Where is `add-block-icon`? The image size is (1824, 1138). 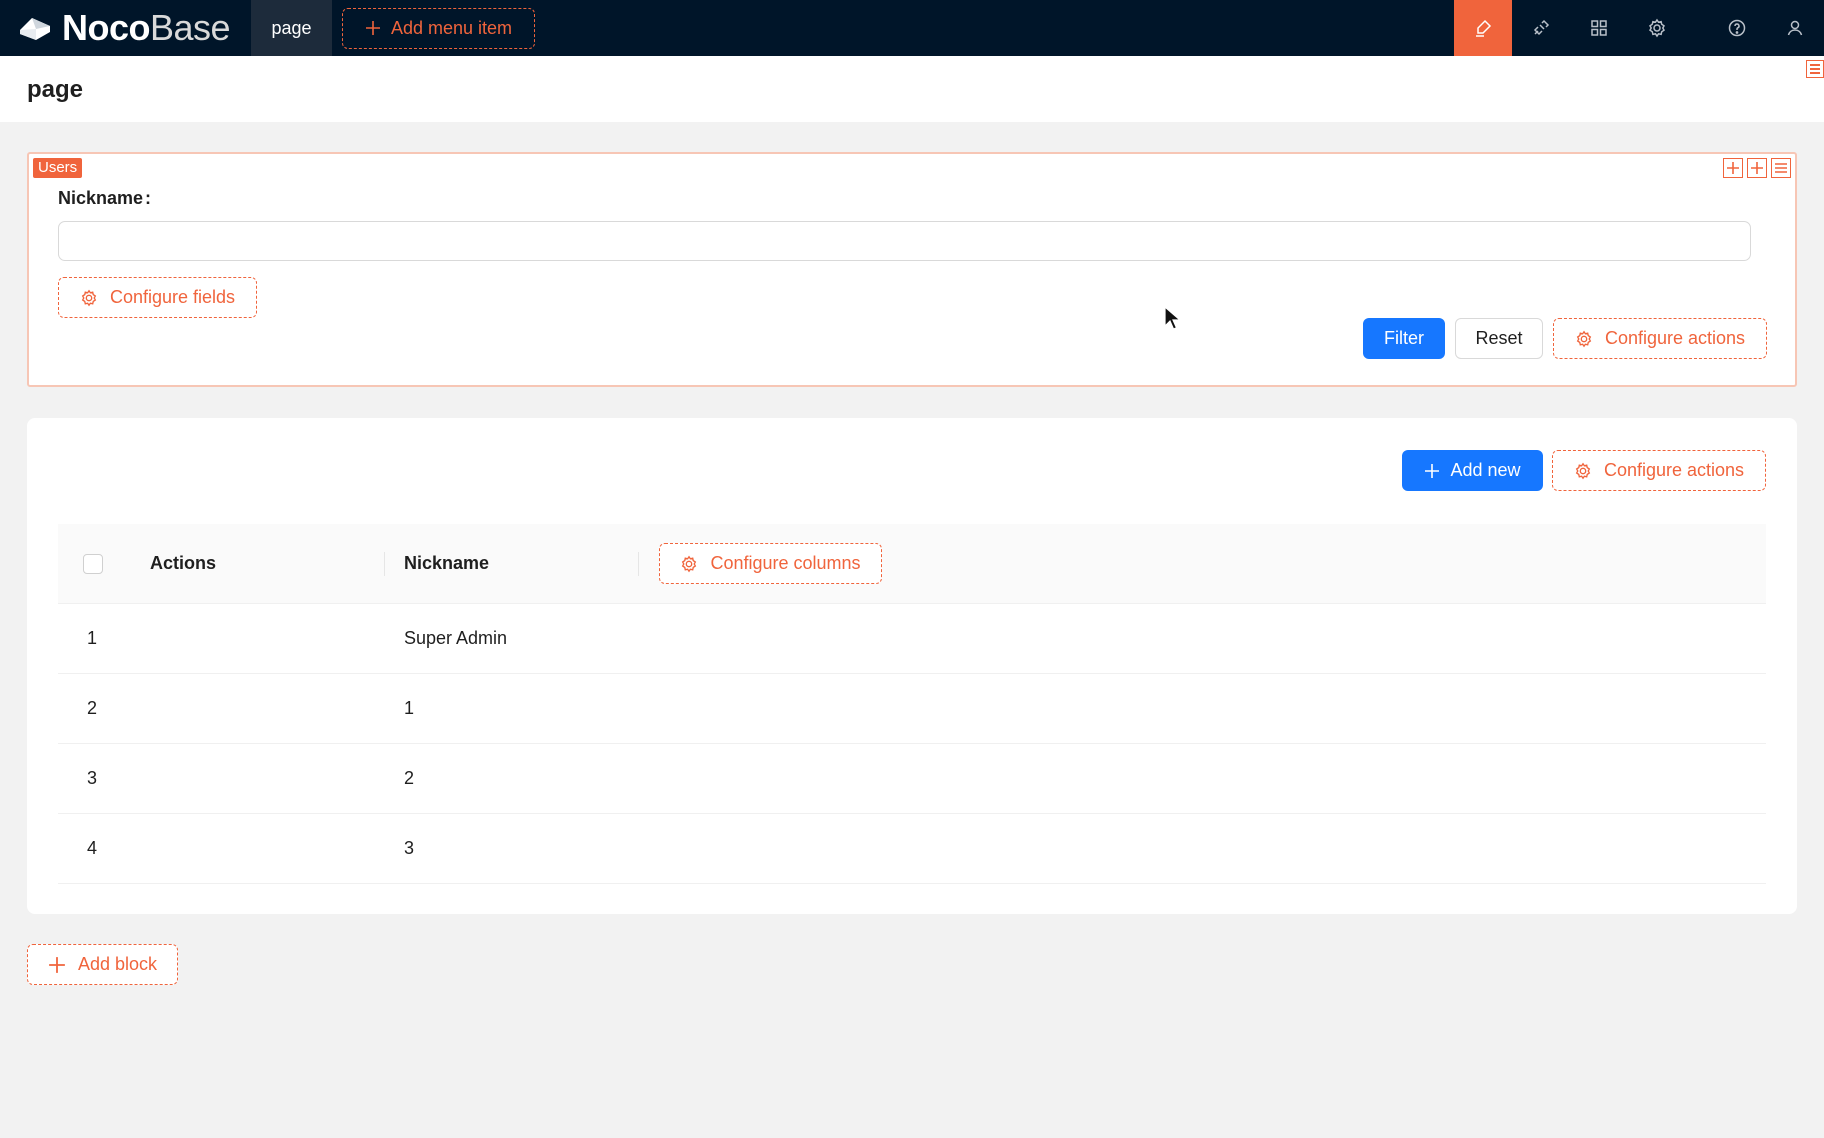
add-block-icon is located at coordinates (1757, 168).